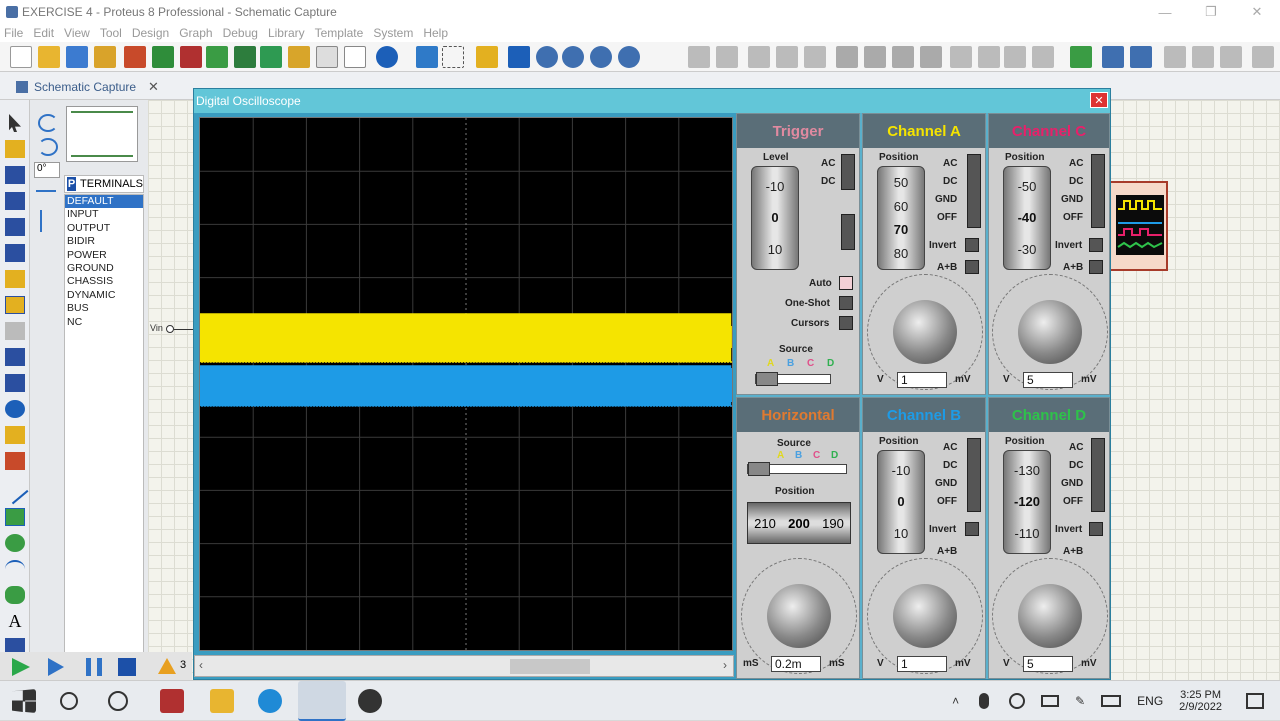 The width and height of the screenshot is (1280, 721). Describe the element at coordinates (1203, 57) in the screenshot. I see `remove-sheet-icon` at that location.